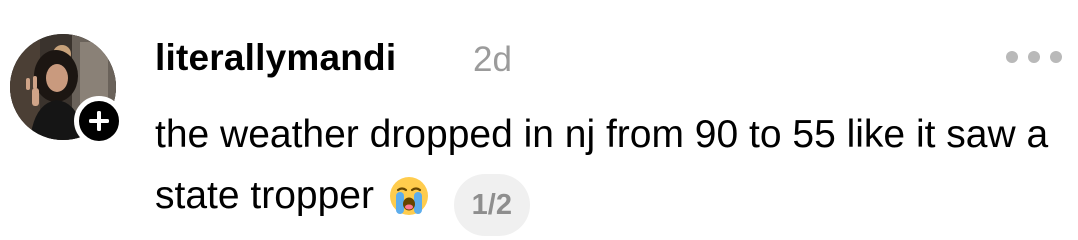 This screenshot has height=240, width=1078. Describe the element at coordinates (409, 203) in the screenshot. I see `loudly-crying-face-icon` at that location.